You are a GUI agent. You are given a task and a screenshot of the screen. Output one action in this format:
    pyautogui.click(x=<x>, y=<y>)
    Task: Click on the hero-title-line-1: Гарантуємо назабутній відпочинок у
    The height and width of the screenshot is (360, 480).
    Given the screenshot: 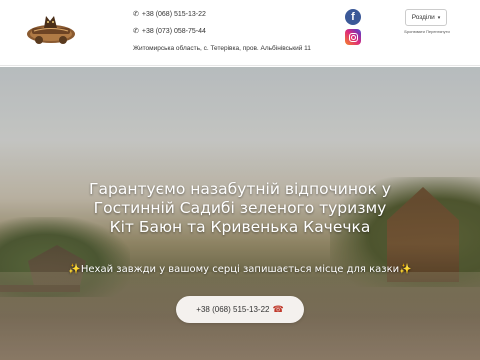 What is the action you would take?
    pyautogui.click(x=240, y=189)
    